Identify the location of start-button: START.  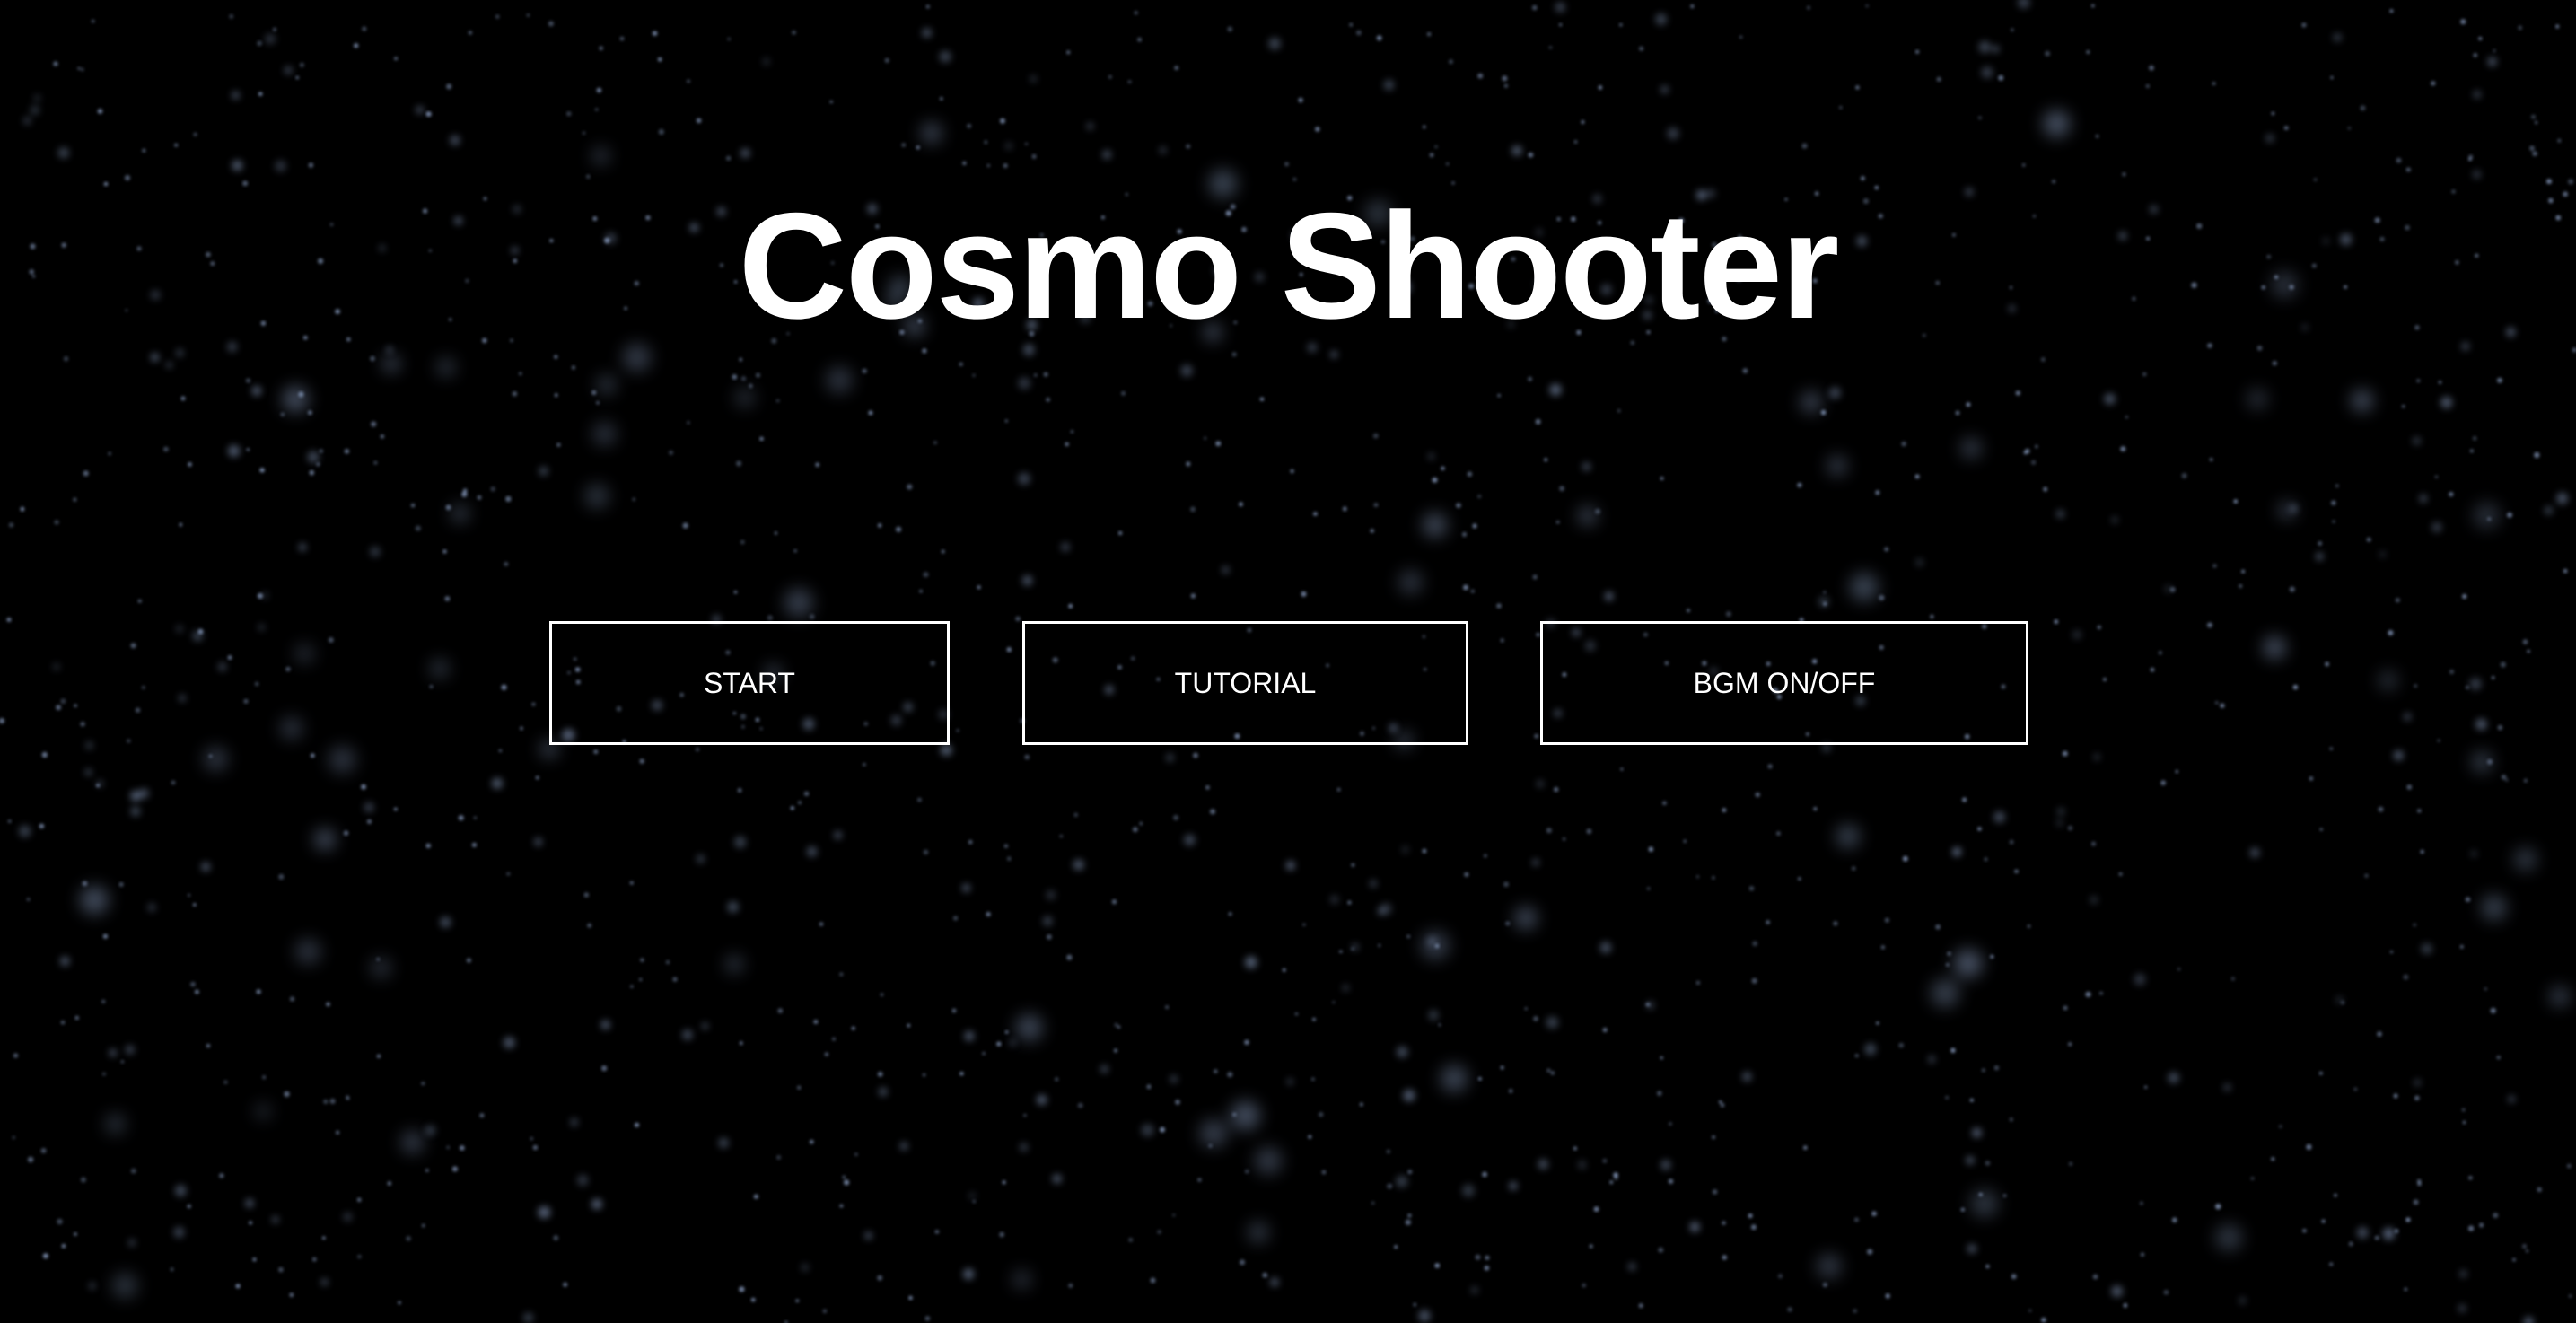
(749, 683).